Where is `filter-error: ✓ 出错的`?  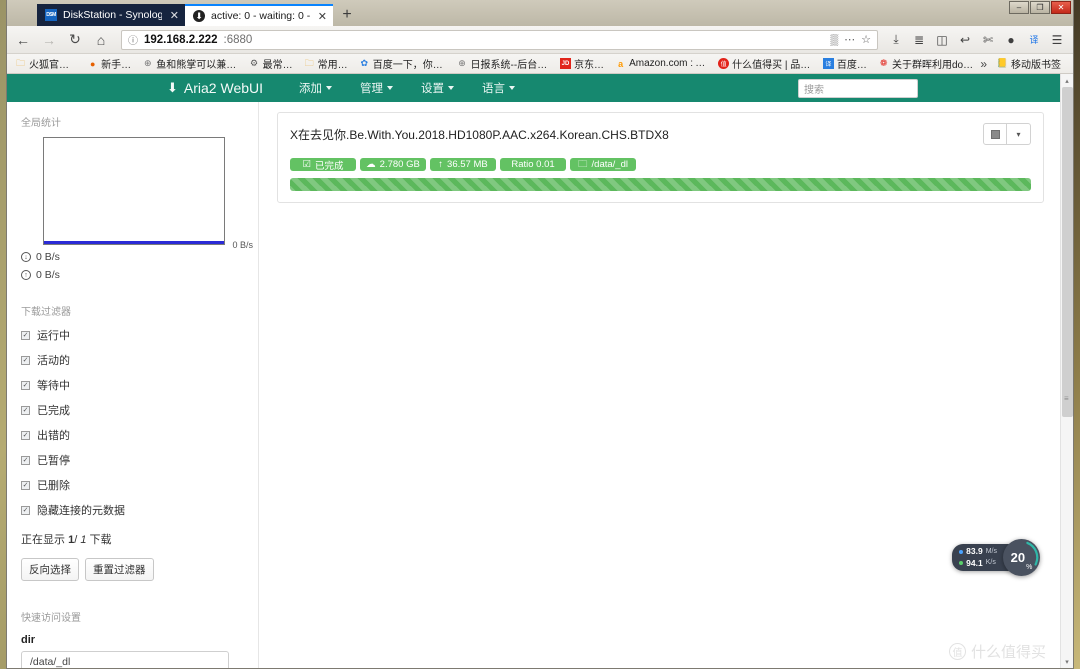 filter-error: ✓ 出错的 is located at coordinates (134, 435).